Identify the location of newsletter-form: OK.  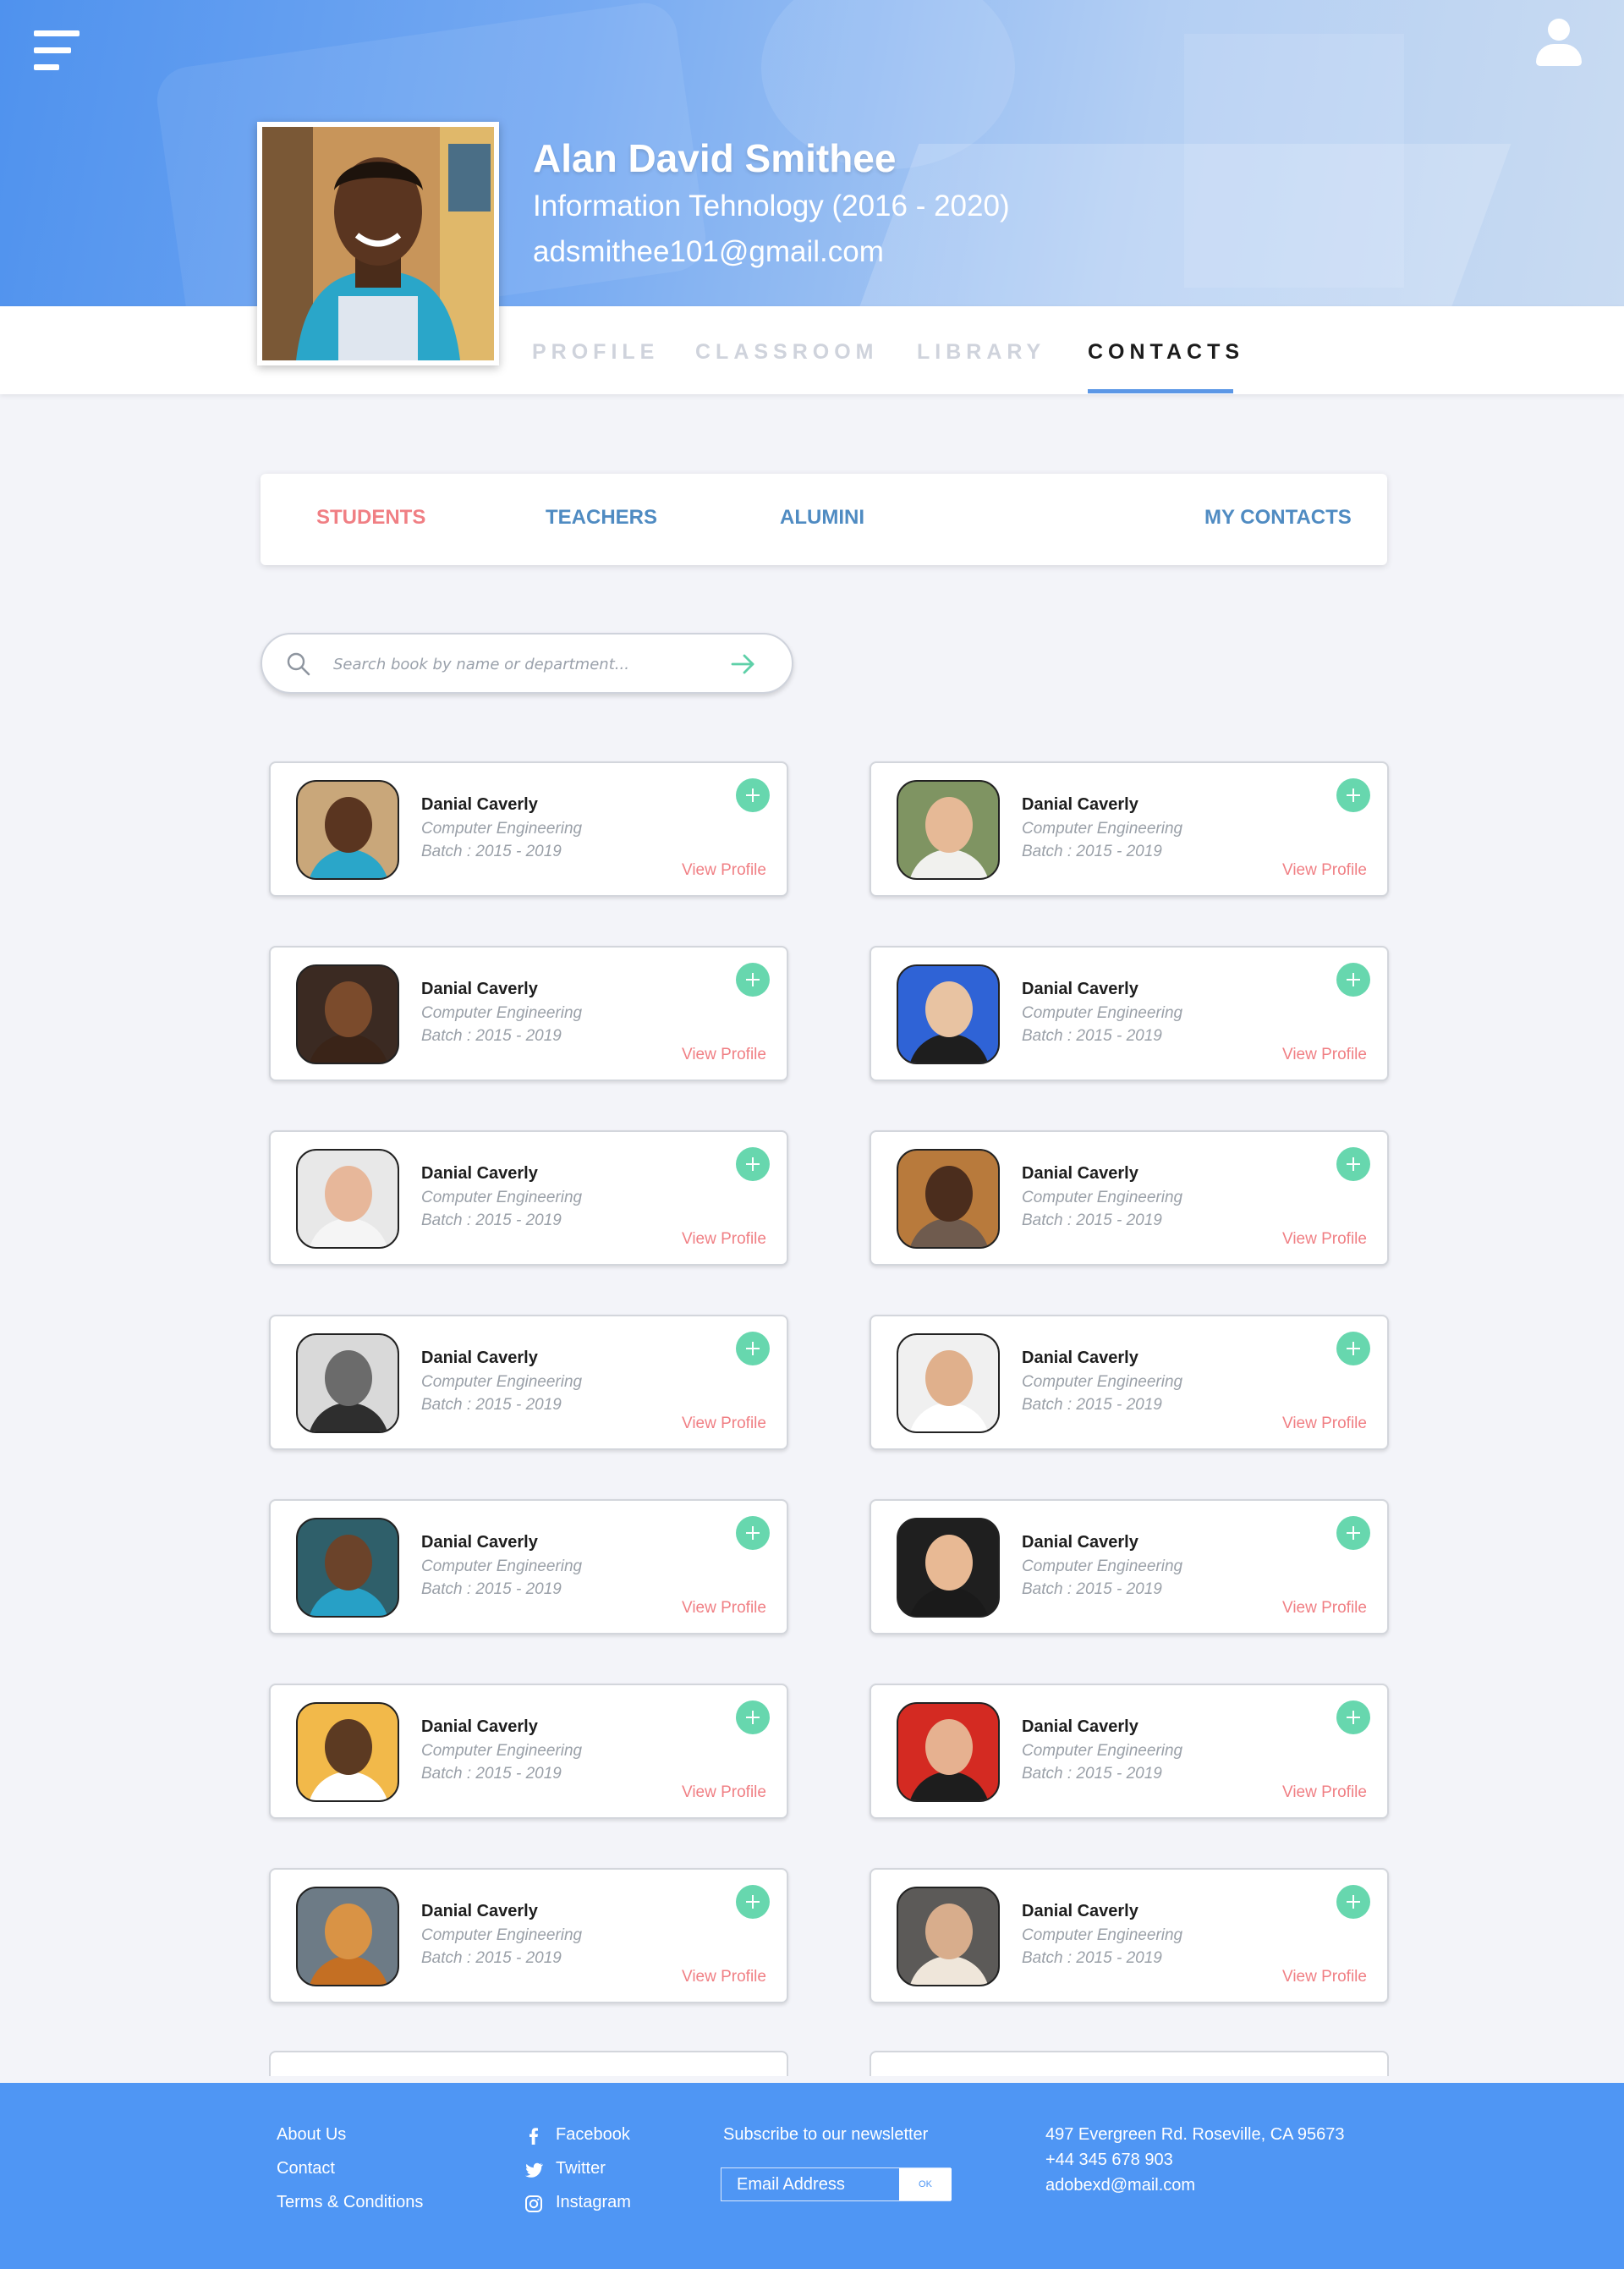
(837, 2184).